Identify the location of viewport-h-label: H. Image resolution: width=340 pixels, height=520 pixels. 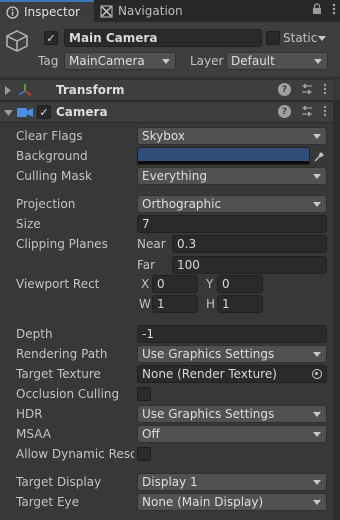
(211, 304).